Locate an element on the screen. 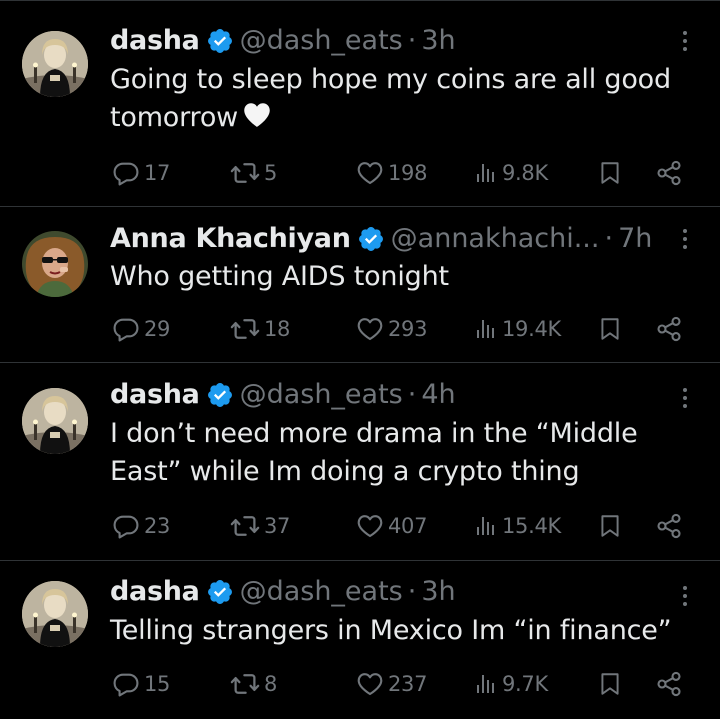  reply-button: 23 is located at coordinates (141, 526).